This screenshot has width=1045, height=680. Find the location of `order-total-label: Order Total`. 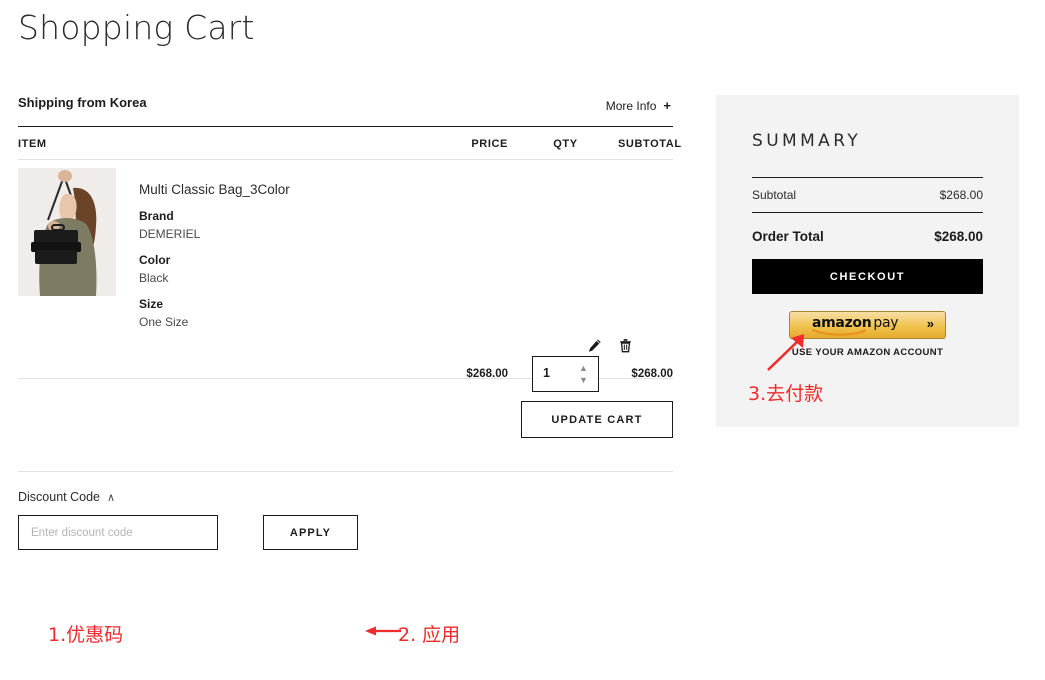

order-total-label: Order Total is located at coordinates (788, 236).